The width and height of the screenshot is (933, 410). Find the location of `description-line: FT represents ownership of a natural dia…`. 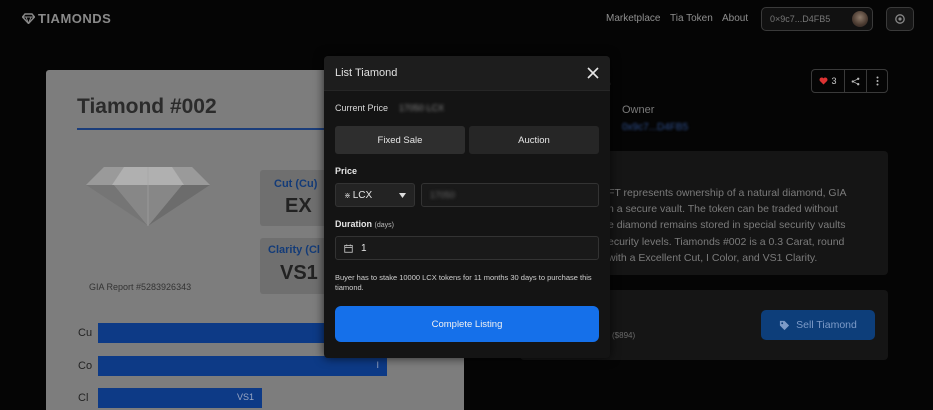

description-line: FT represents ownership of a natural dia… is located at coordinates (727, 193).